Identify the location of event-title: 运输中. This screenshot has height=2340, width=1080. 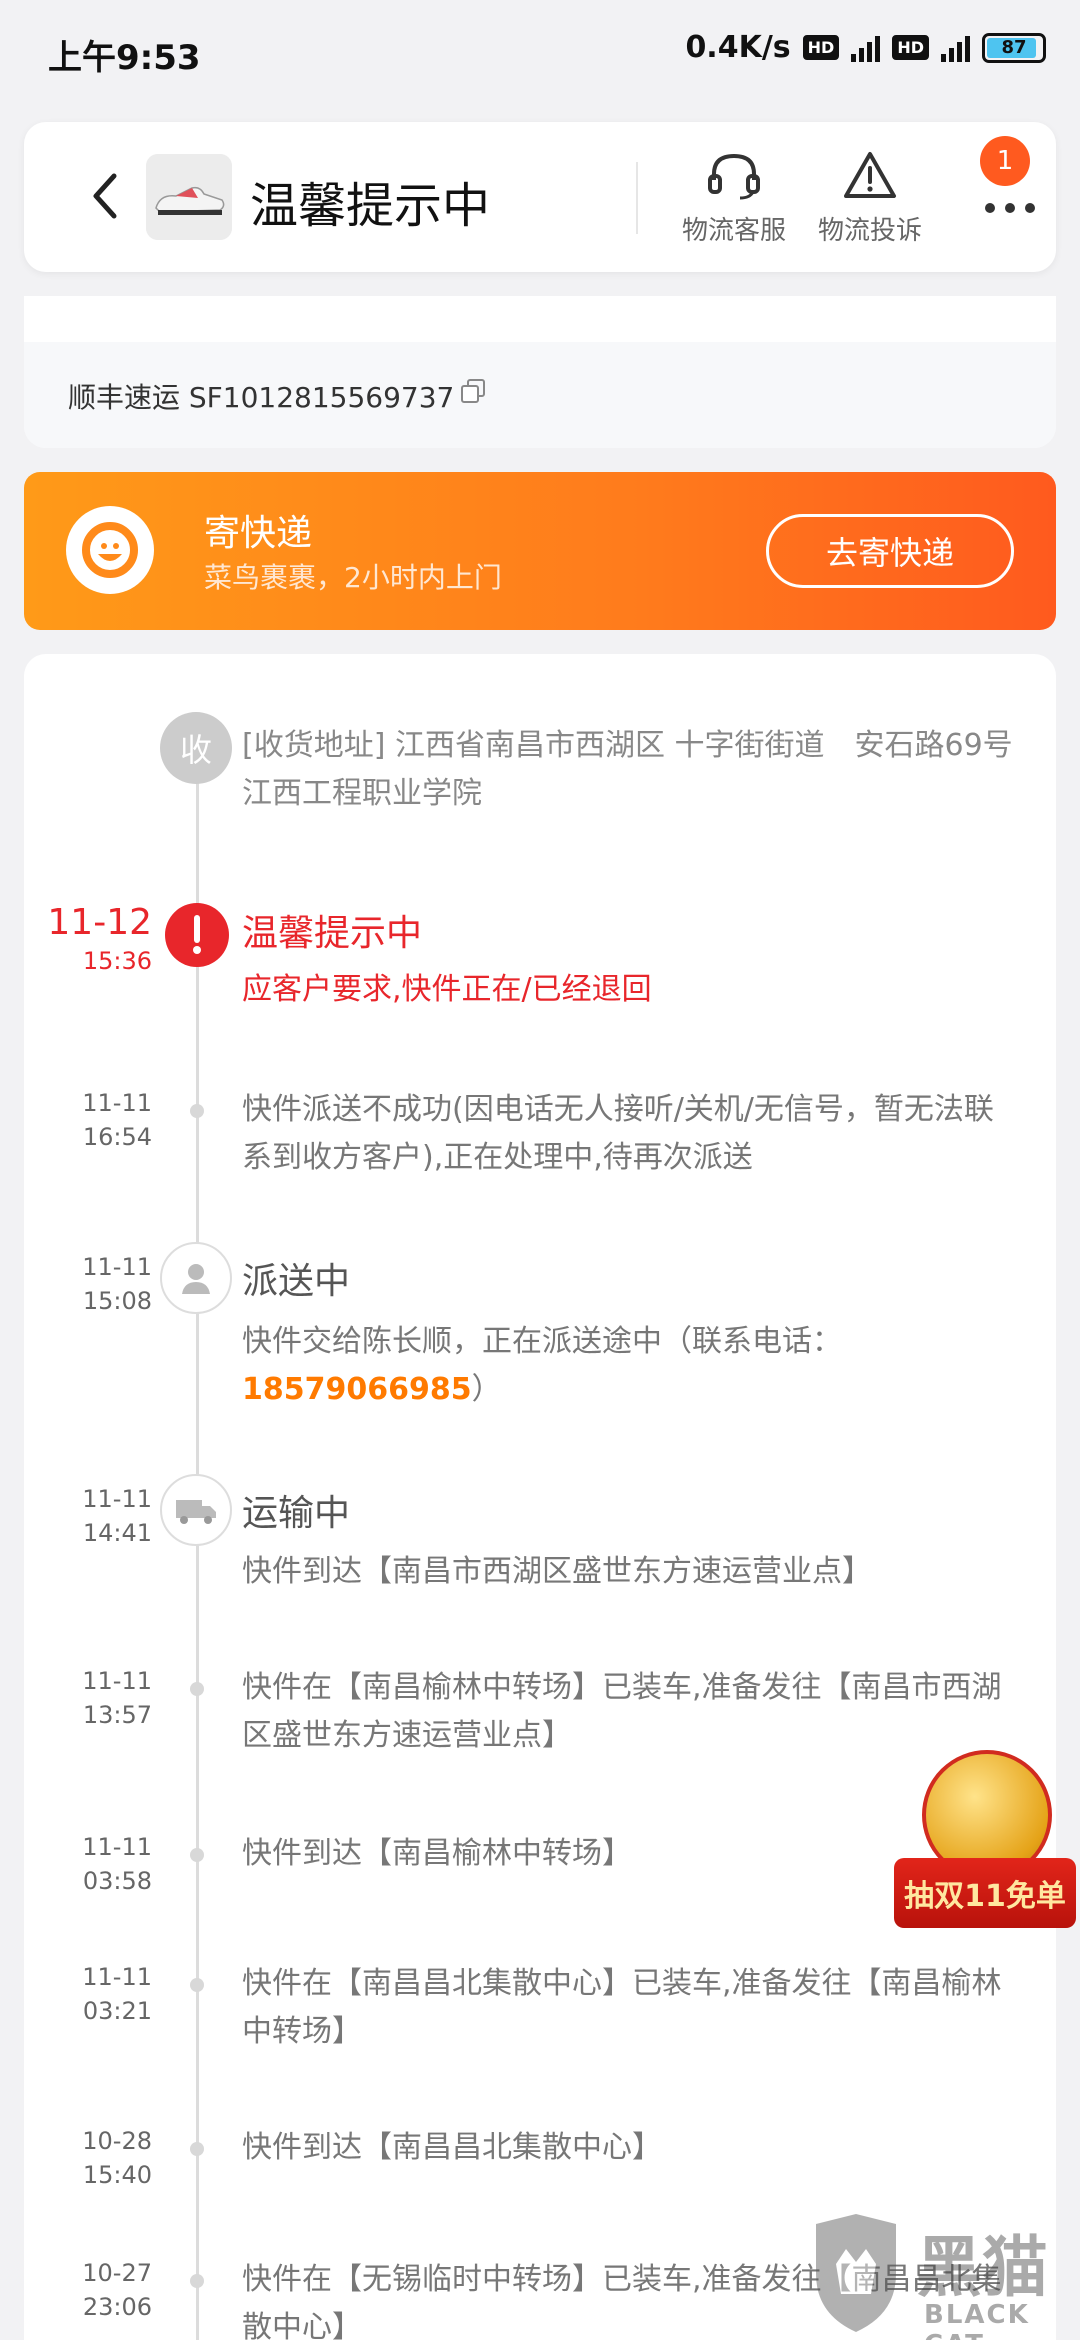
(296, 1513).